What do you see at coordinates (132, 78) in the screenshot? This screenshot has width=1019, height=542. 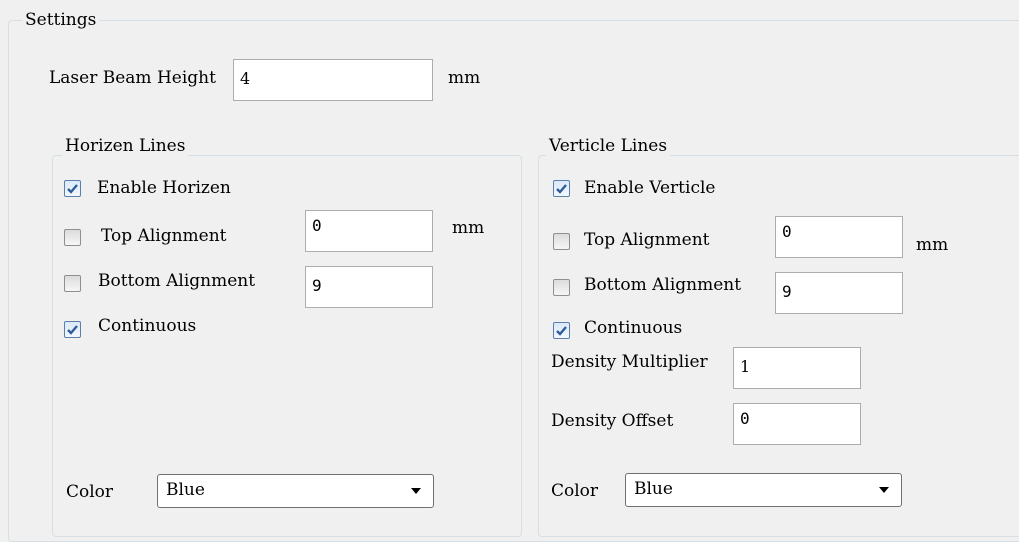 I see `laser-beam-height-label: Laser Beam Height` at bounding box center [132, 78].